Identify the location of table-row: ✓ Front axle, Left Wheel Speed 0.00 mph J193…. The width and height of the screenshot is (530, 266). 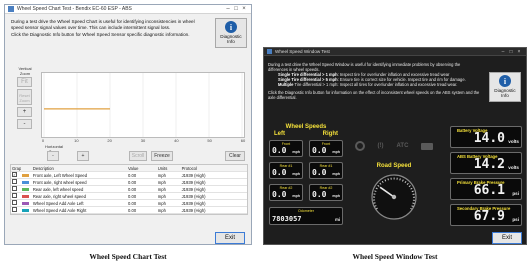
(129, 175).